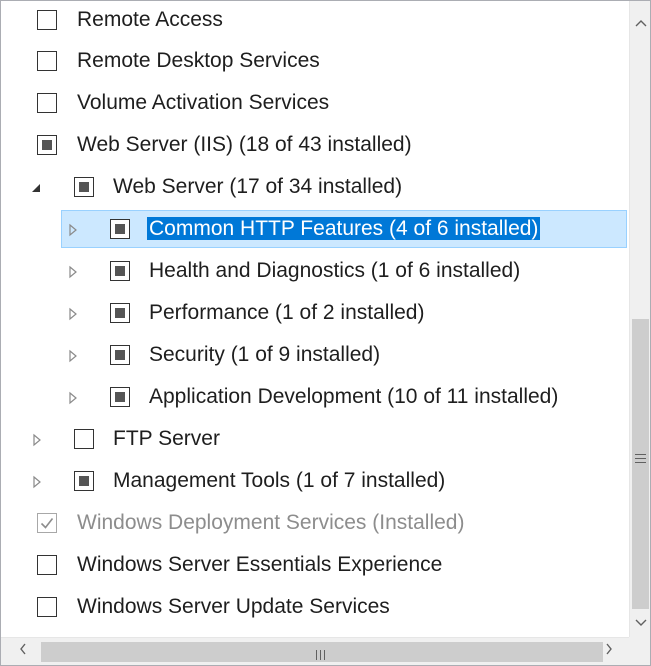 The height and width of the screenshot is (666, 651). Describe the element at coordinates (279, 480) in the screenshot. I see `tree-row-label: Management Tools (1 of 7 installed)` at that location.